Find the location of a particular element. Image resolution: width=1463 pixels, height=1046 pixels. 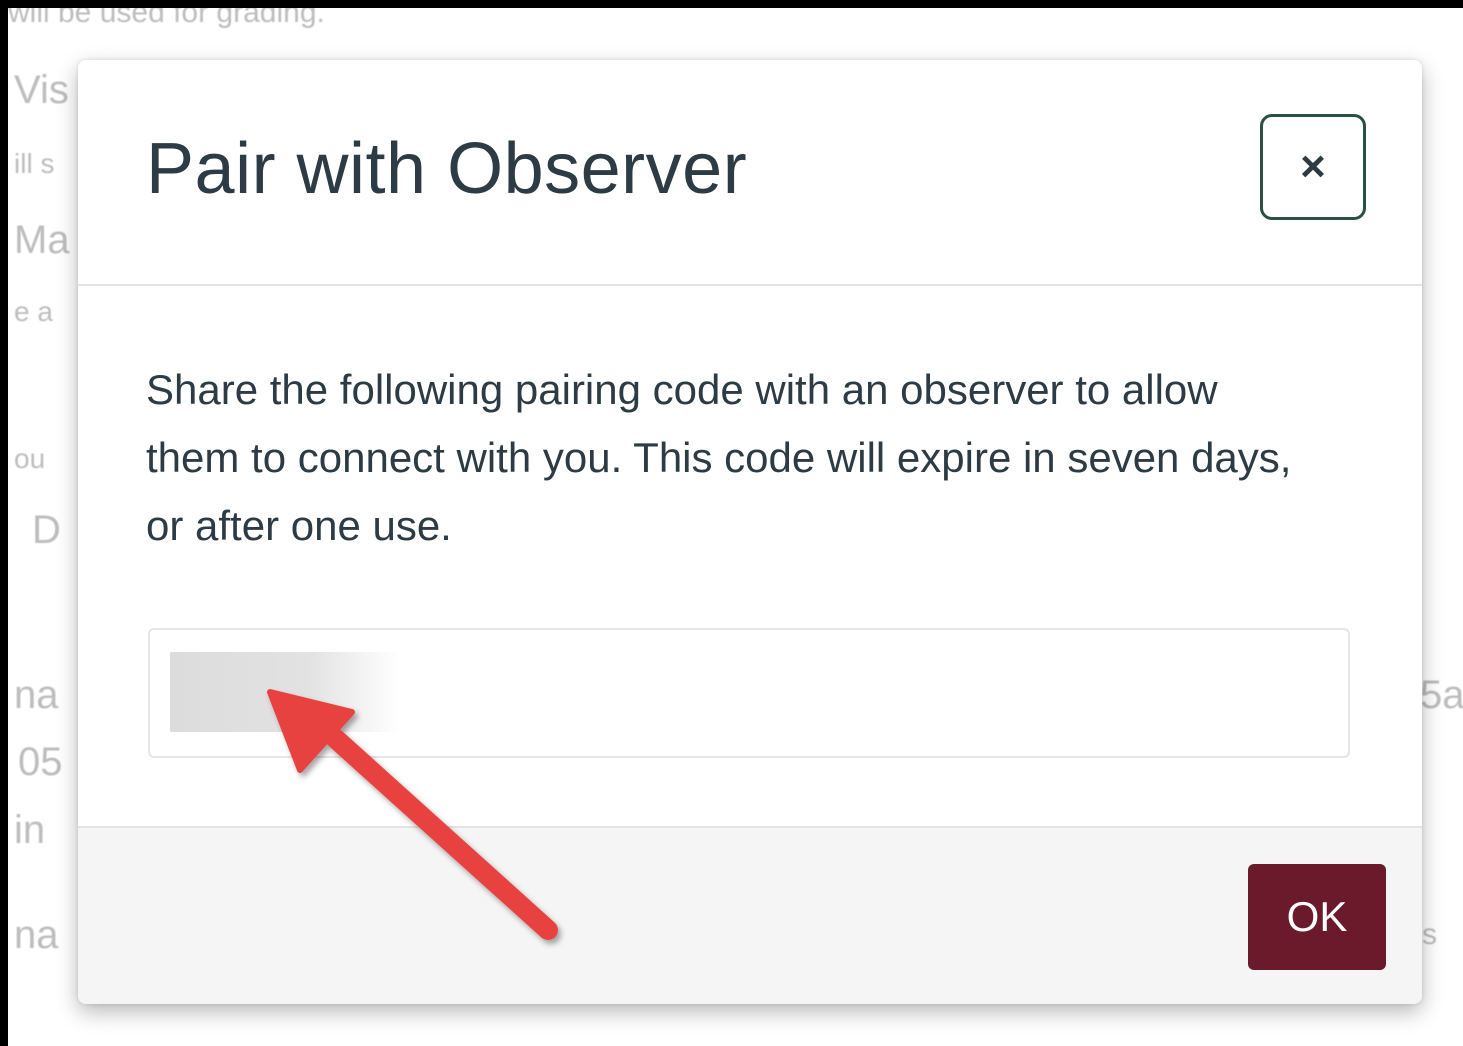

close-button: × is located at coordinates (1313, 167).